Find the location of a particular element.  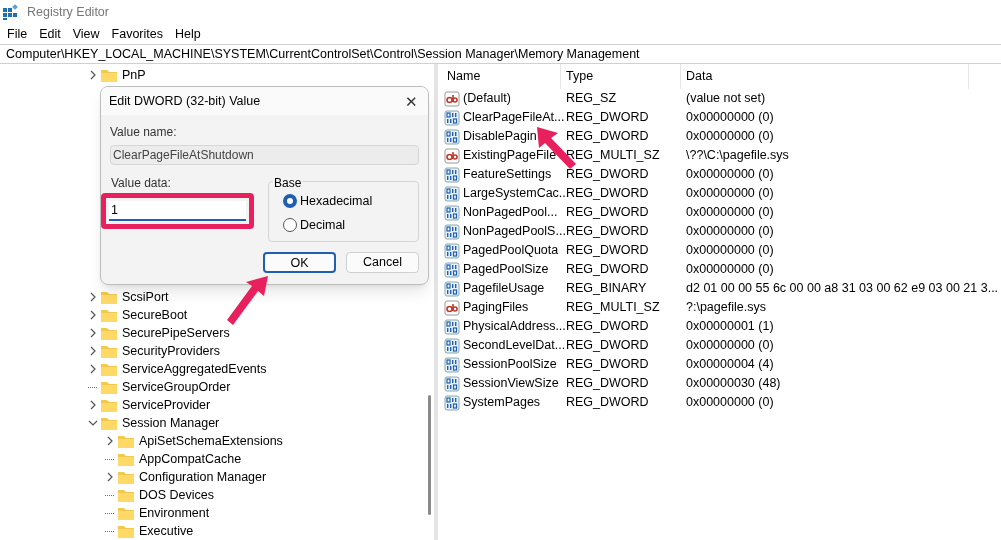

value-name: (Default) is located at coordinates (487, 98).